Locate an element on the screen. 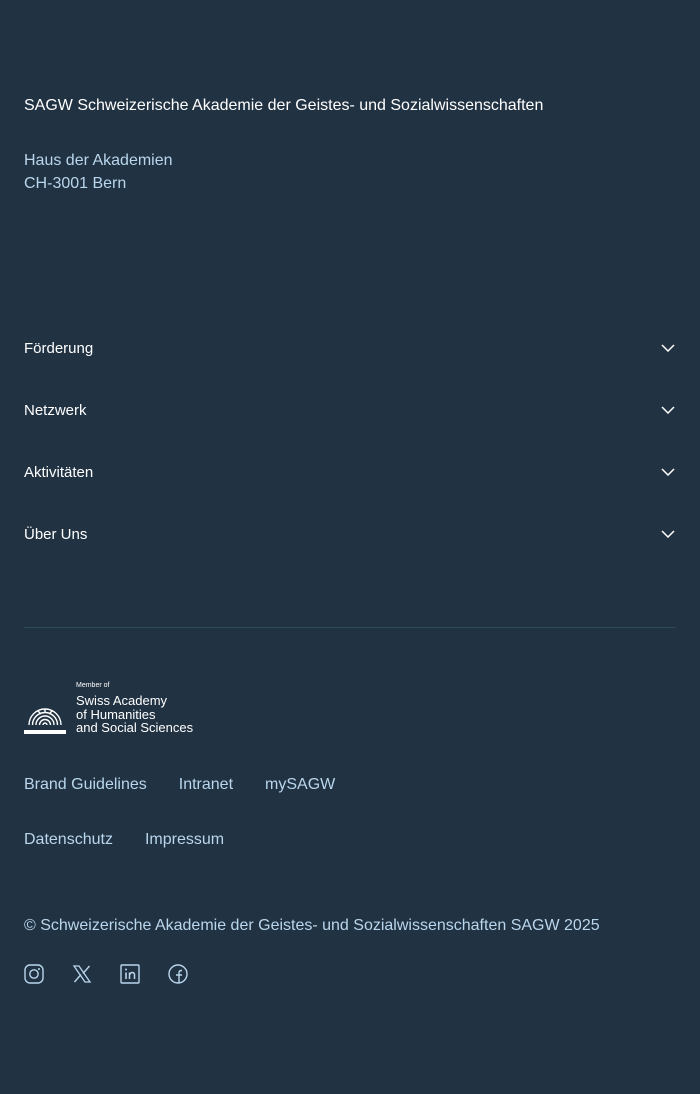 This screenshot has width=700, height=1094. instagram-icon is located at coordinates (34, 974).